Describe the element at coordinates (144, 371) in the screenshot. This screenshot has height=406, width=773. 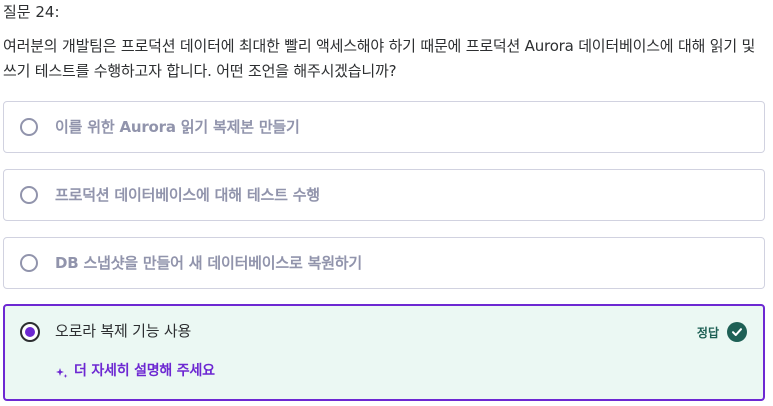
I see `explain-more-label: 더 자세히 설명해 주세요` at that location.